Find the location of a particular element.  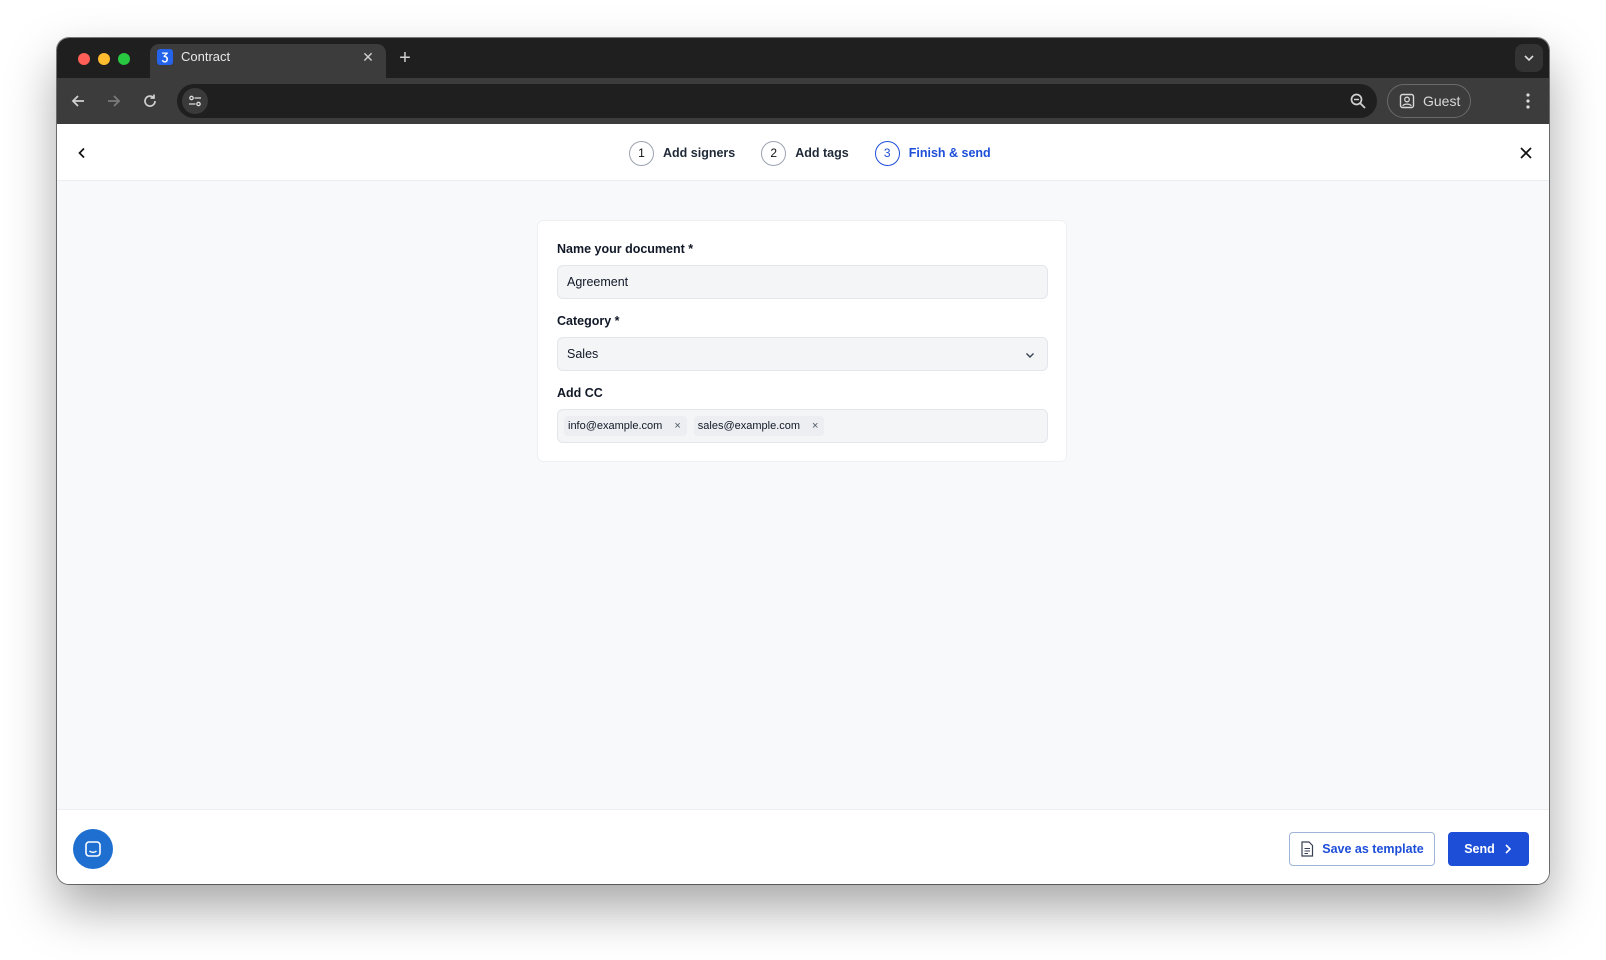

send-button: Send is located at coordinates (1488, 849).